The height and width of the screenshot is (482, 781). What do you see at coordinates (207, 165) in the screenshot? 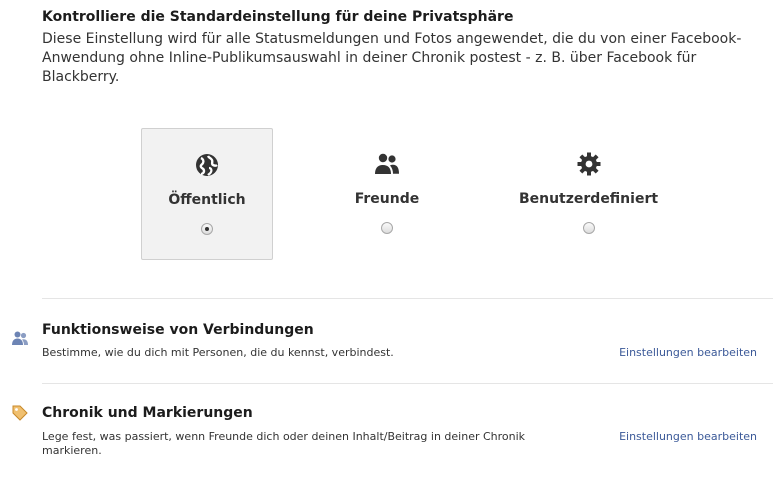
I see `globe-icon` at bounding box center [207, 165].